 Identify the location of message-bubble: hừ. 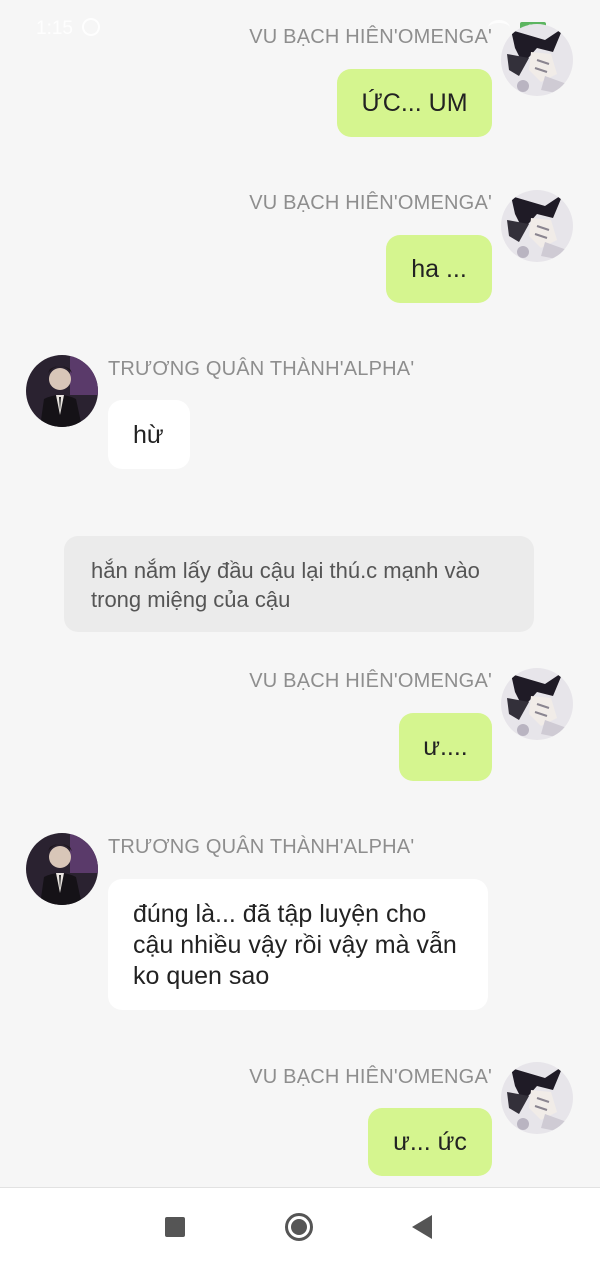
(149, 434).